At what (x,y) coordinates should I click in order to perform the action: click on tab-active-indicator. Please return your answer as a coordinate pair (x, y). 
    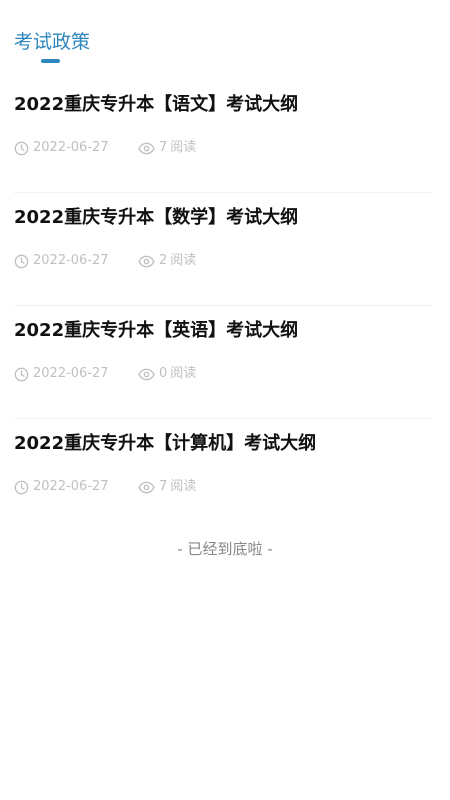
    Looking at the image, I should click on (50, 61).